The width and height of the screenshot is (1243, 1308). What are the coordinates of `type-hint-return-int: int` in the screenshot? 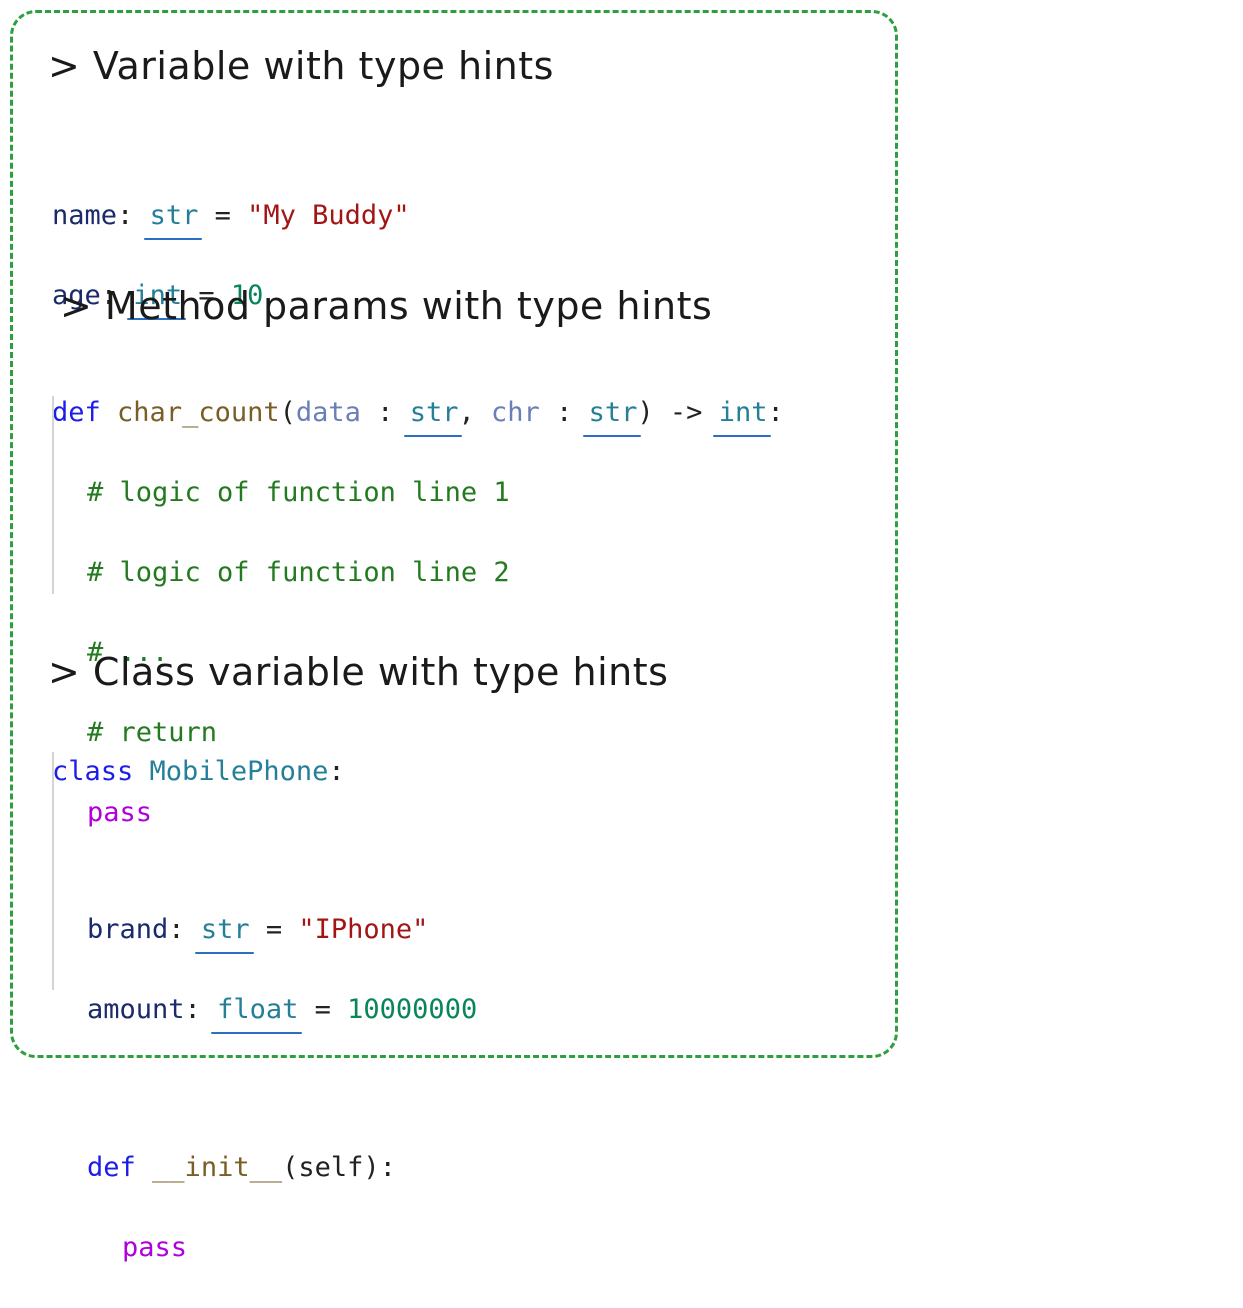 It's located at (742, 415).